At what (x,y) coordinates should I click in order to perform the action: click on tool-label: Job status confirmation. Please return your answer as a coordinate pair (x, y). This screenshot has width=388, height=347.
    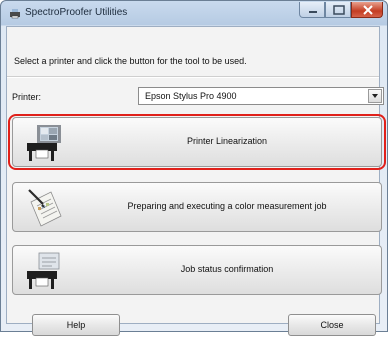
    Looking at the image, I should click on (227, 269).